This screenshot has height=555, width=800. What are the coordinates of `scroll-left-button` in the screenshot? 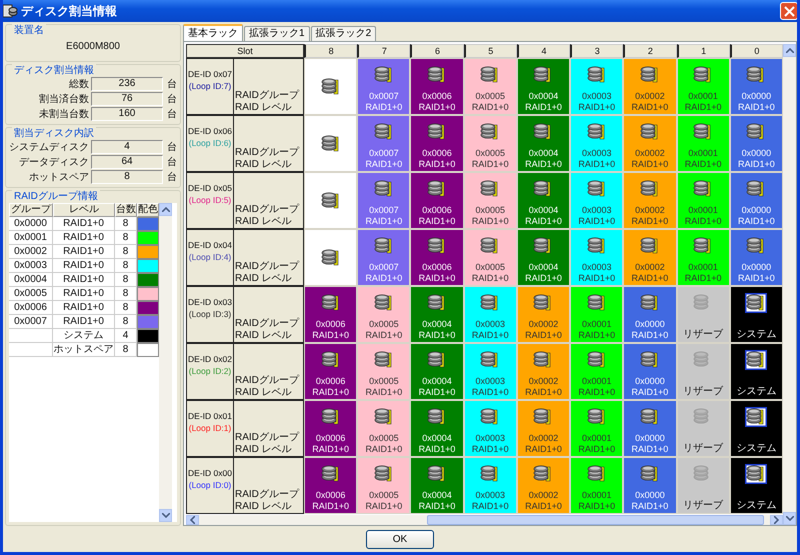 It's located at (192, 520).